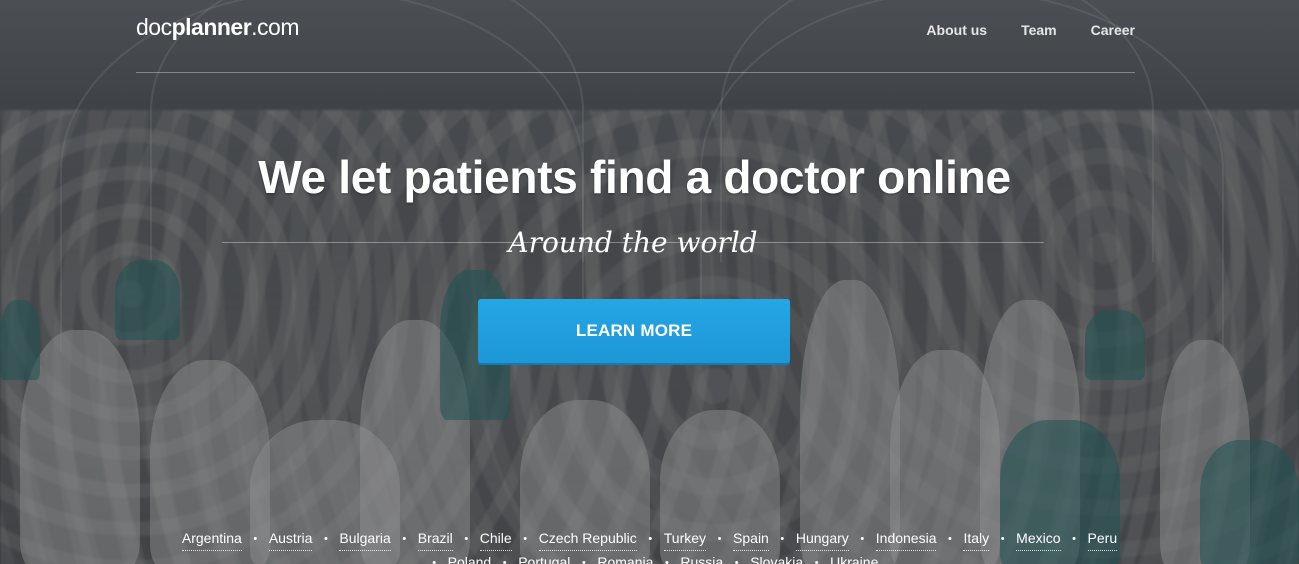 This screenshot has height=564, width=1299. Describe the element at coordinates (635, 36) in the screenshot. I see `top-bar: docplanner.com About us Team Career` at that location.